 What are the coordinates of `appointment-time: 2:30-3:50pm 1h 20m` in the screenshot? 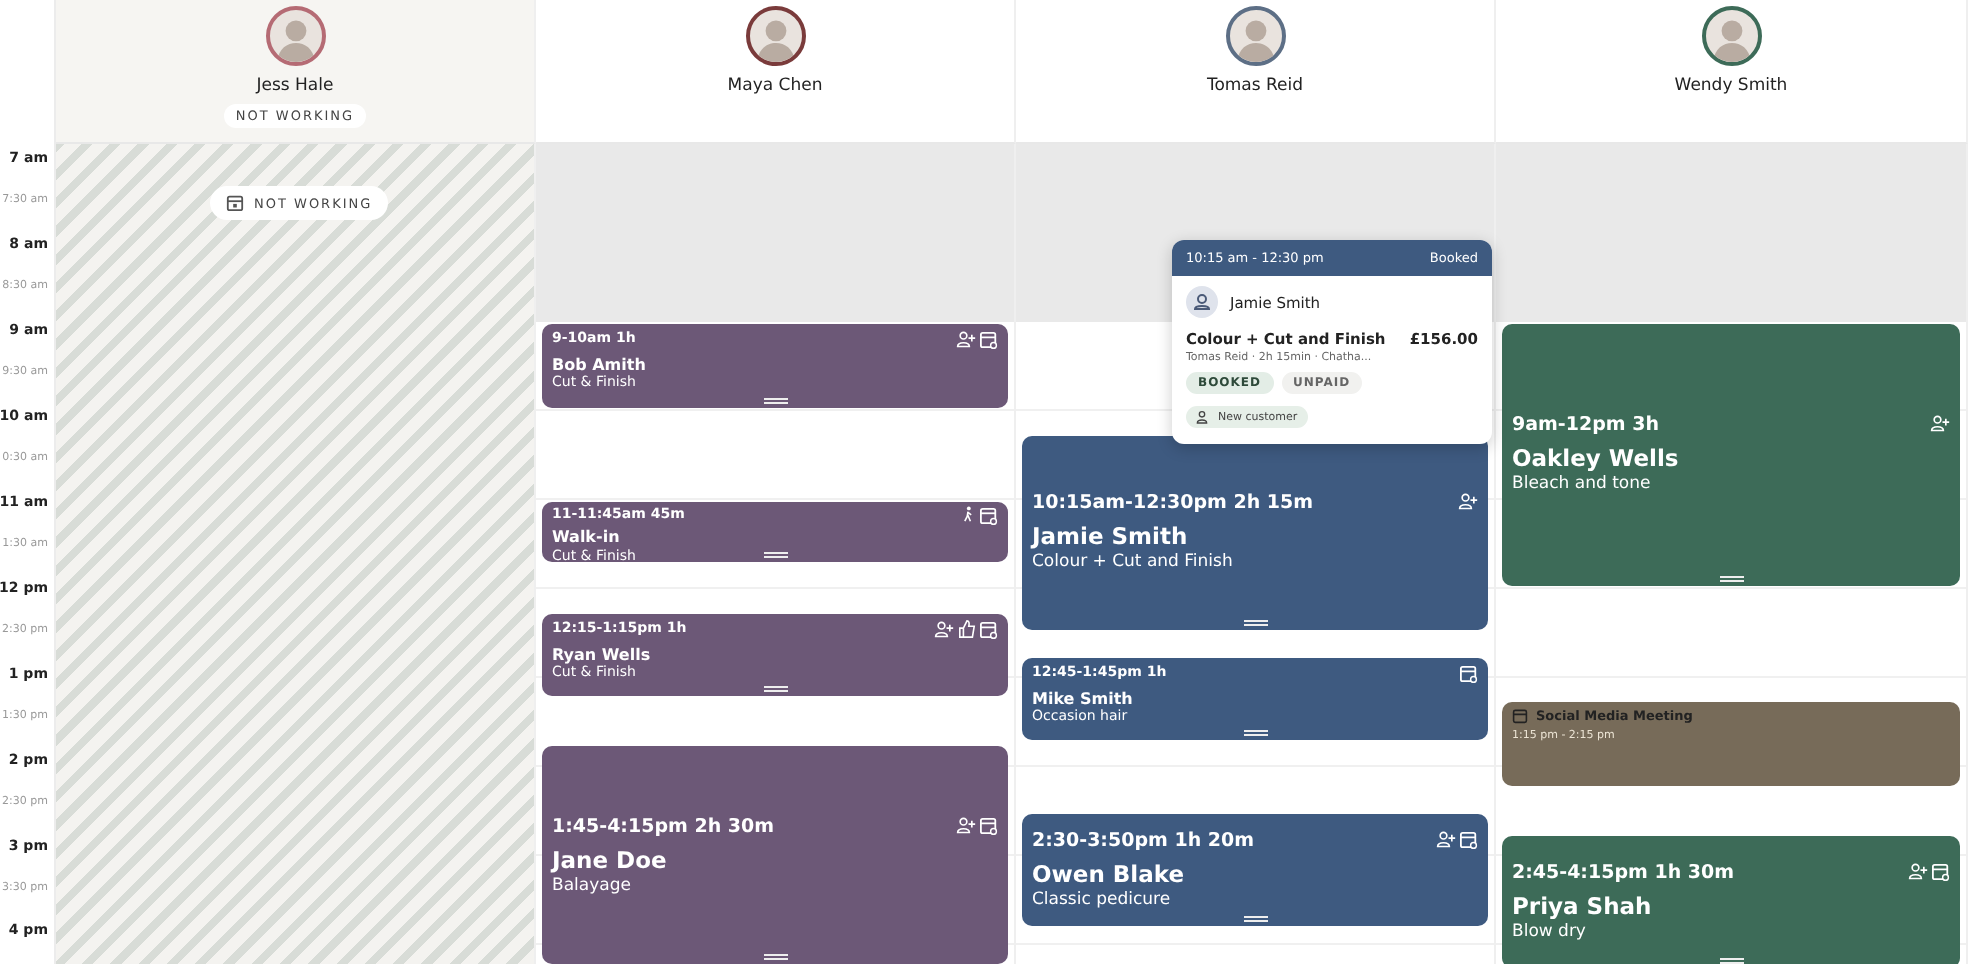 It's located at (1143, 840).